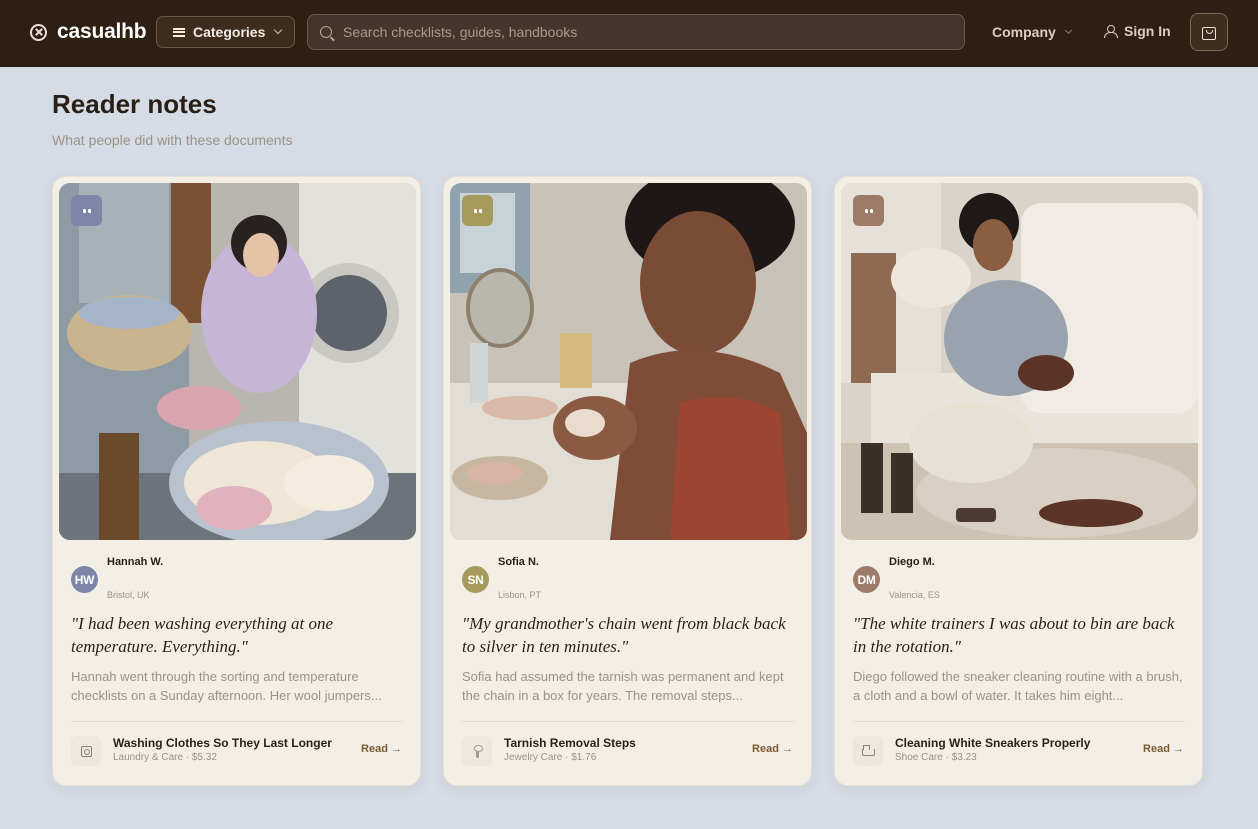  I want to click on pendant-icon, so click(478, 751).